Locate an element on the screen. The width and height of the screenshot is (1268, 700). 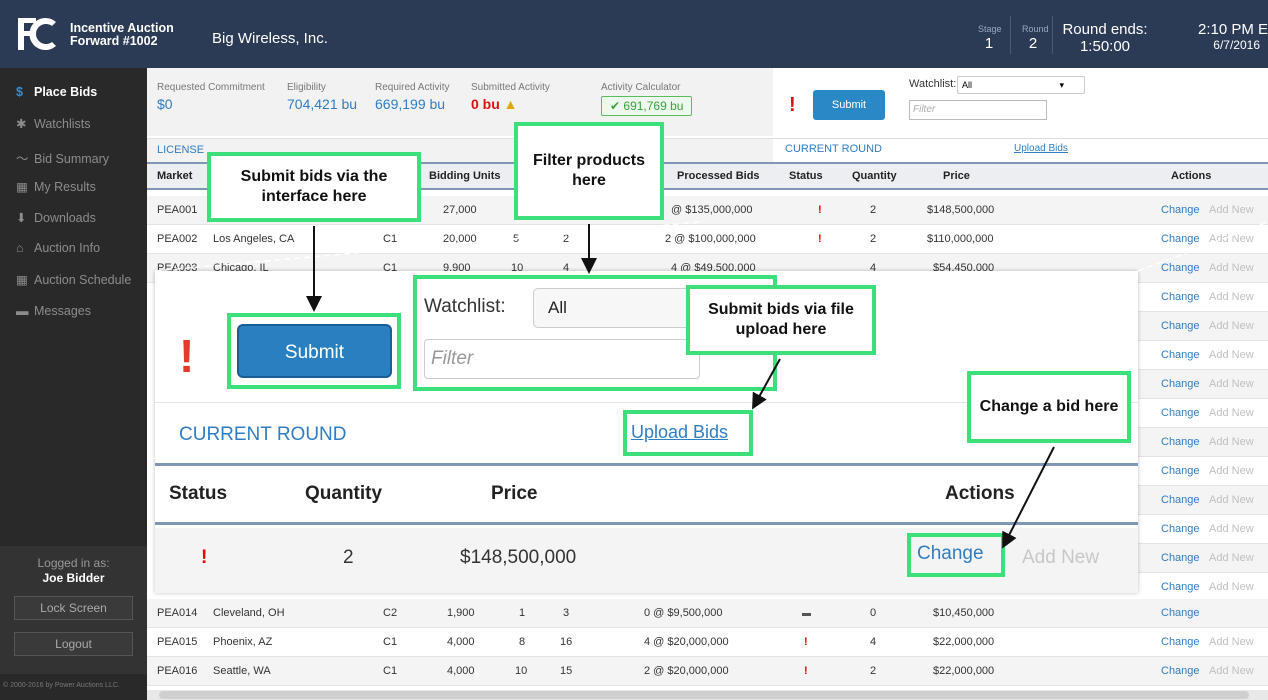
horizontal-scrollbar is located at coordinates (707, 695).